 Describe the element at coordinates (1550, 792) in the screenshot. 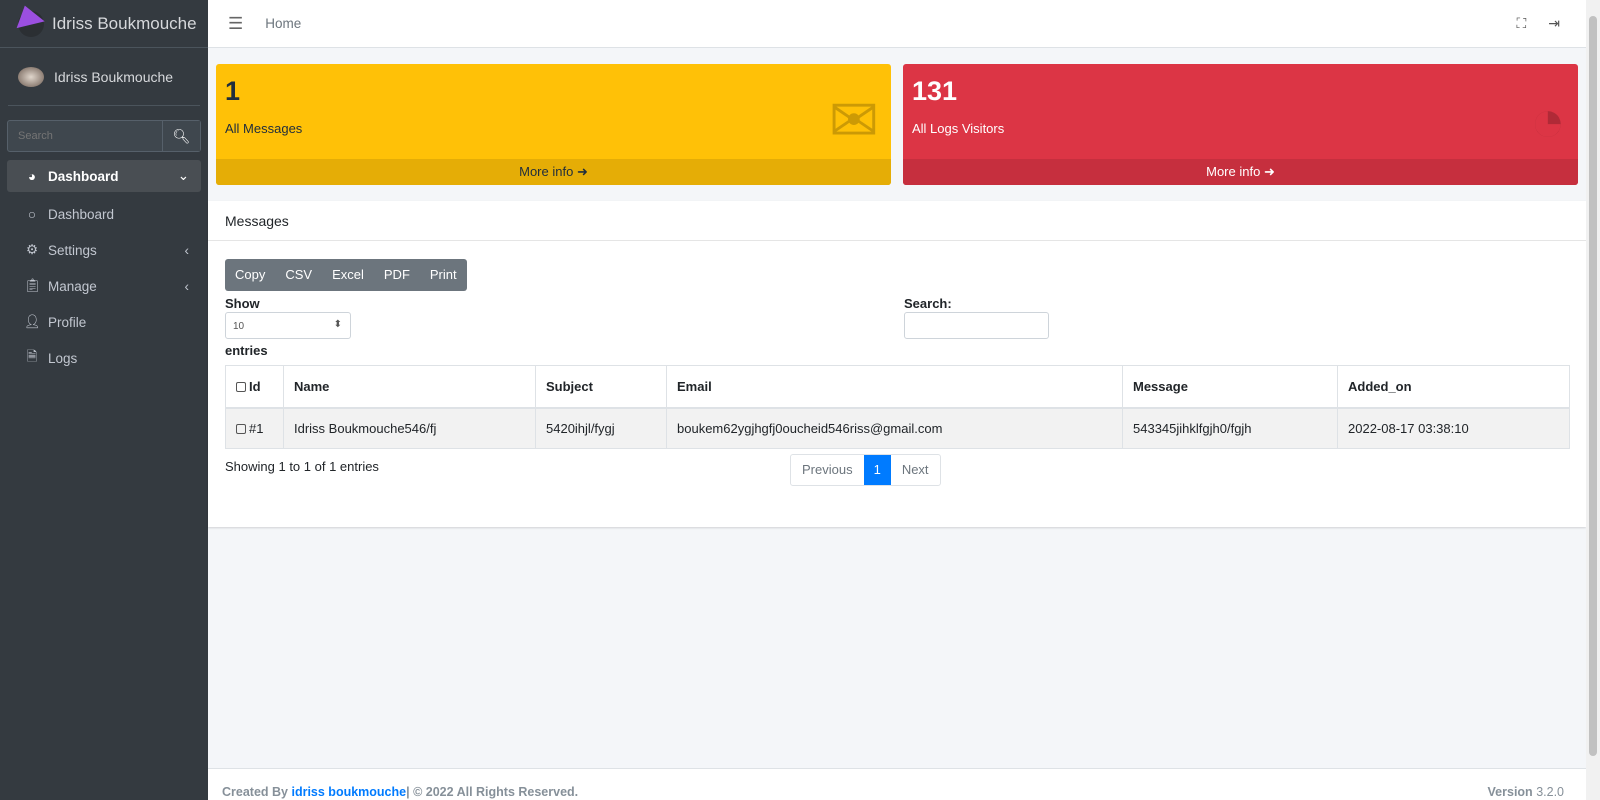

I see `version-number: 3.2.0` at that location.